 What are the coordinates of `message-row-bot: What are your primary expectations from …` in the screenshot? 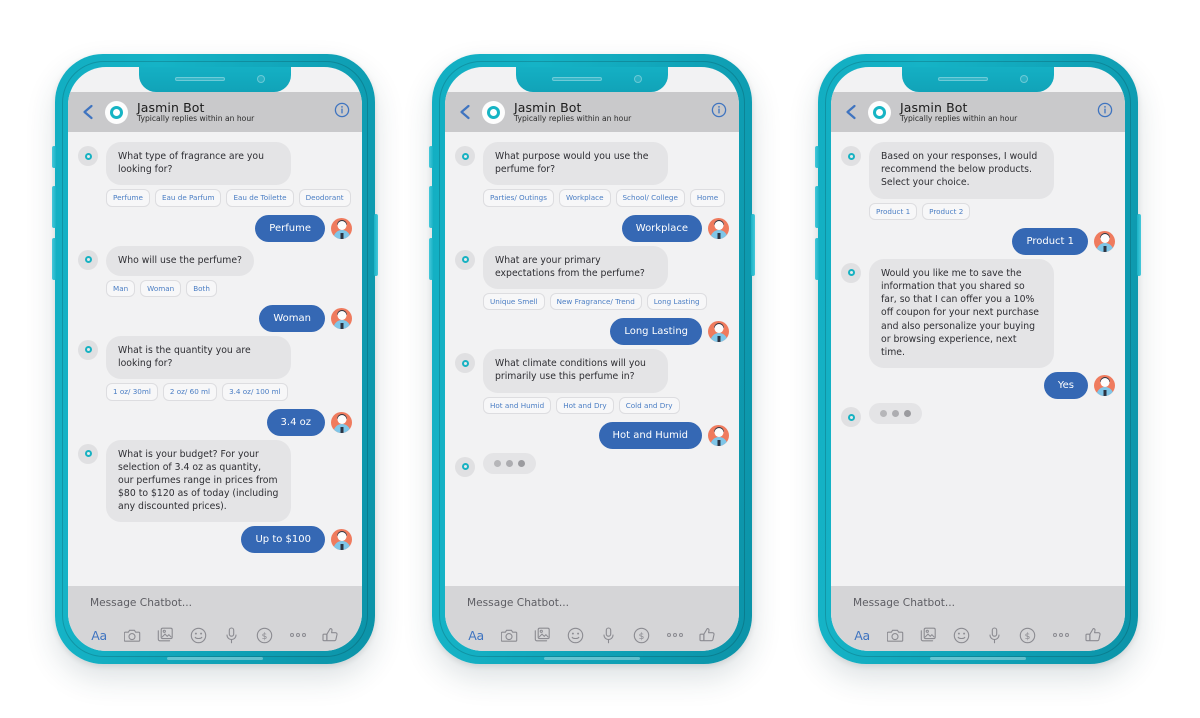 It's located at (592, 267).